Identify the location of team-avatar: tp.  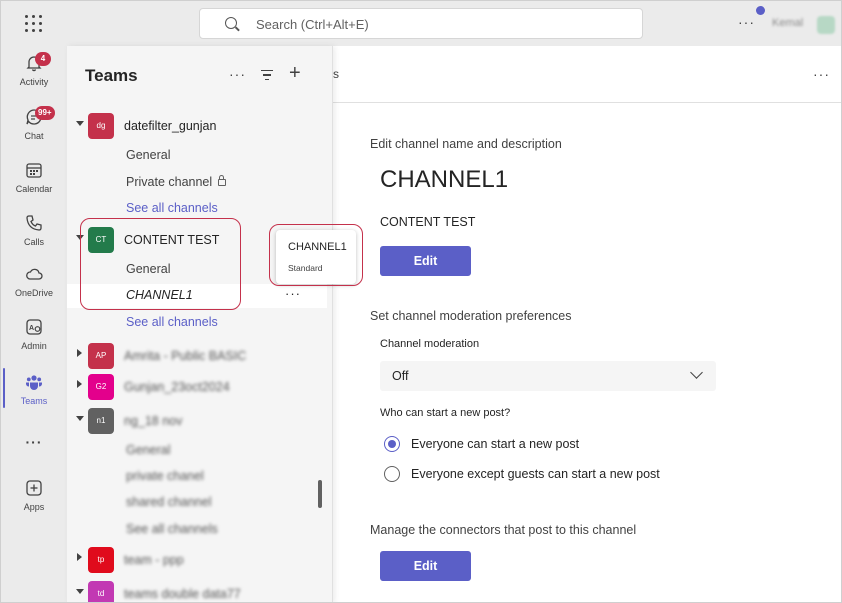
(101, 560).